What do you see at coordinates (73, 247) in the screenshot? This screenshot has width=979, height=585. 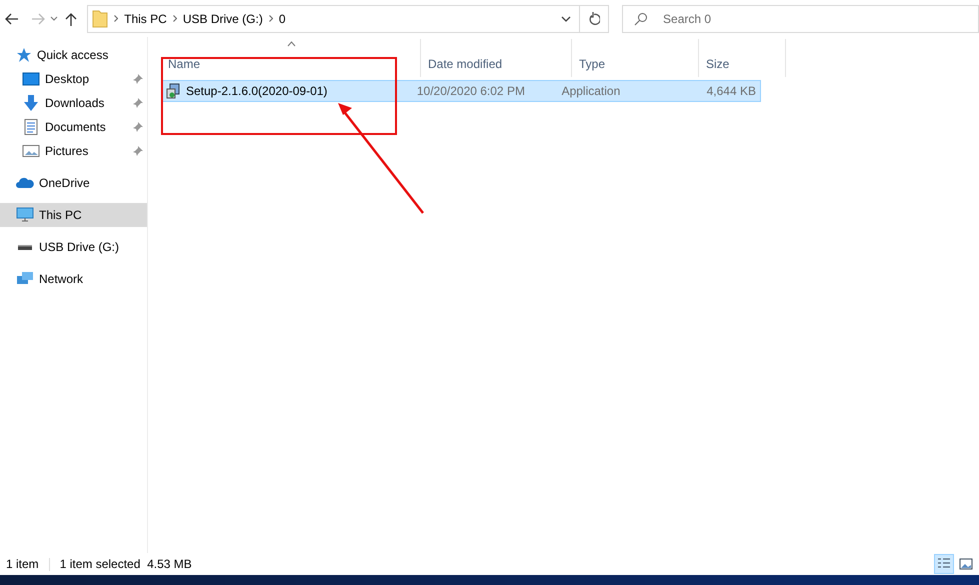 I see `sidebar-item: USB Drive (G:)` at bounding box center [73, 247].